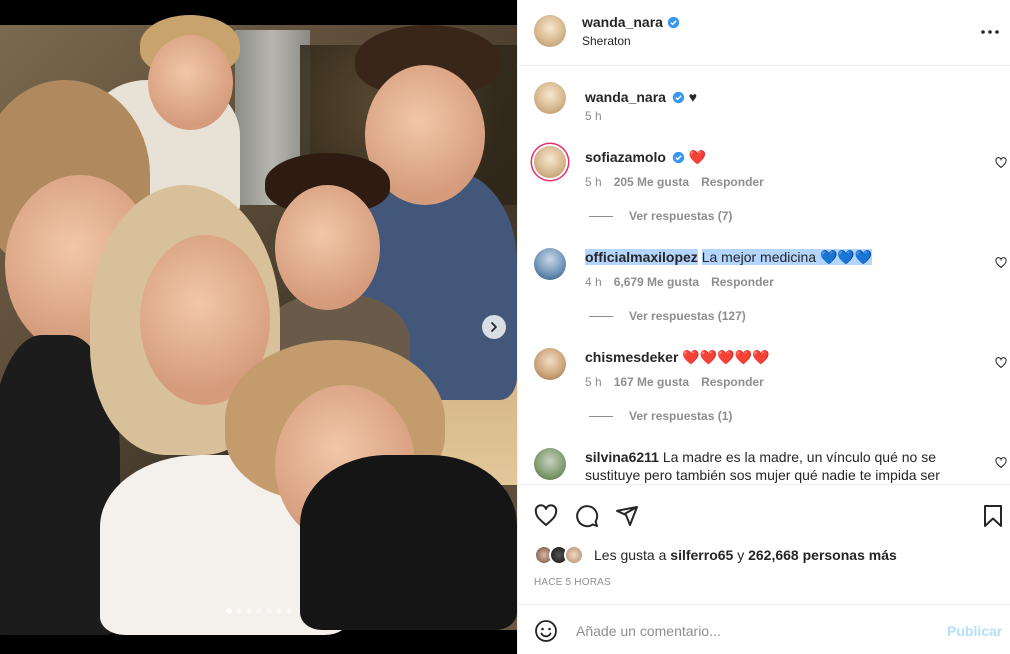 The height and width of the screenshot is (654, 1010). I want to click on view-replies-label: Ver respuestas (7), so click(681, 216).